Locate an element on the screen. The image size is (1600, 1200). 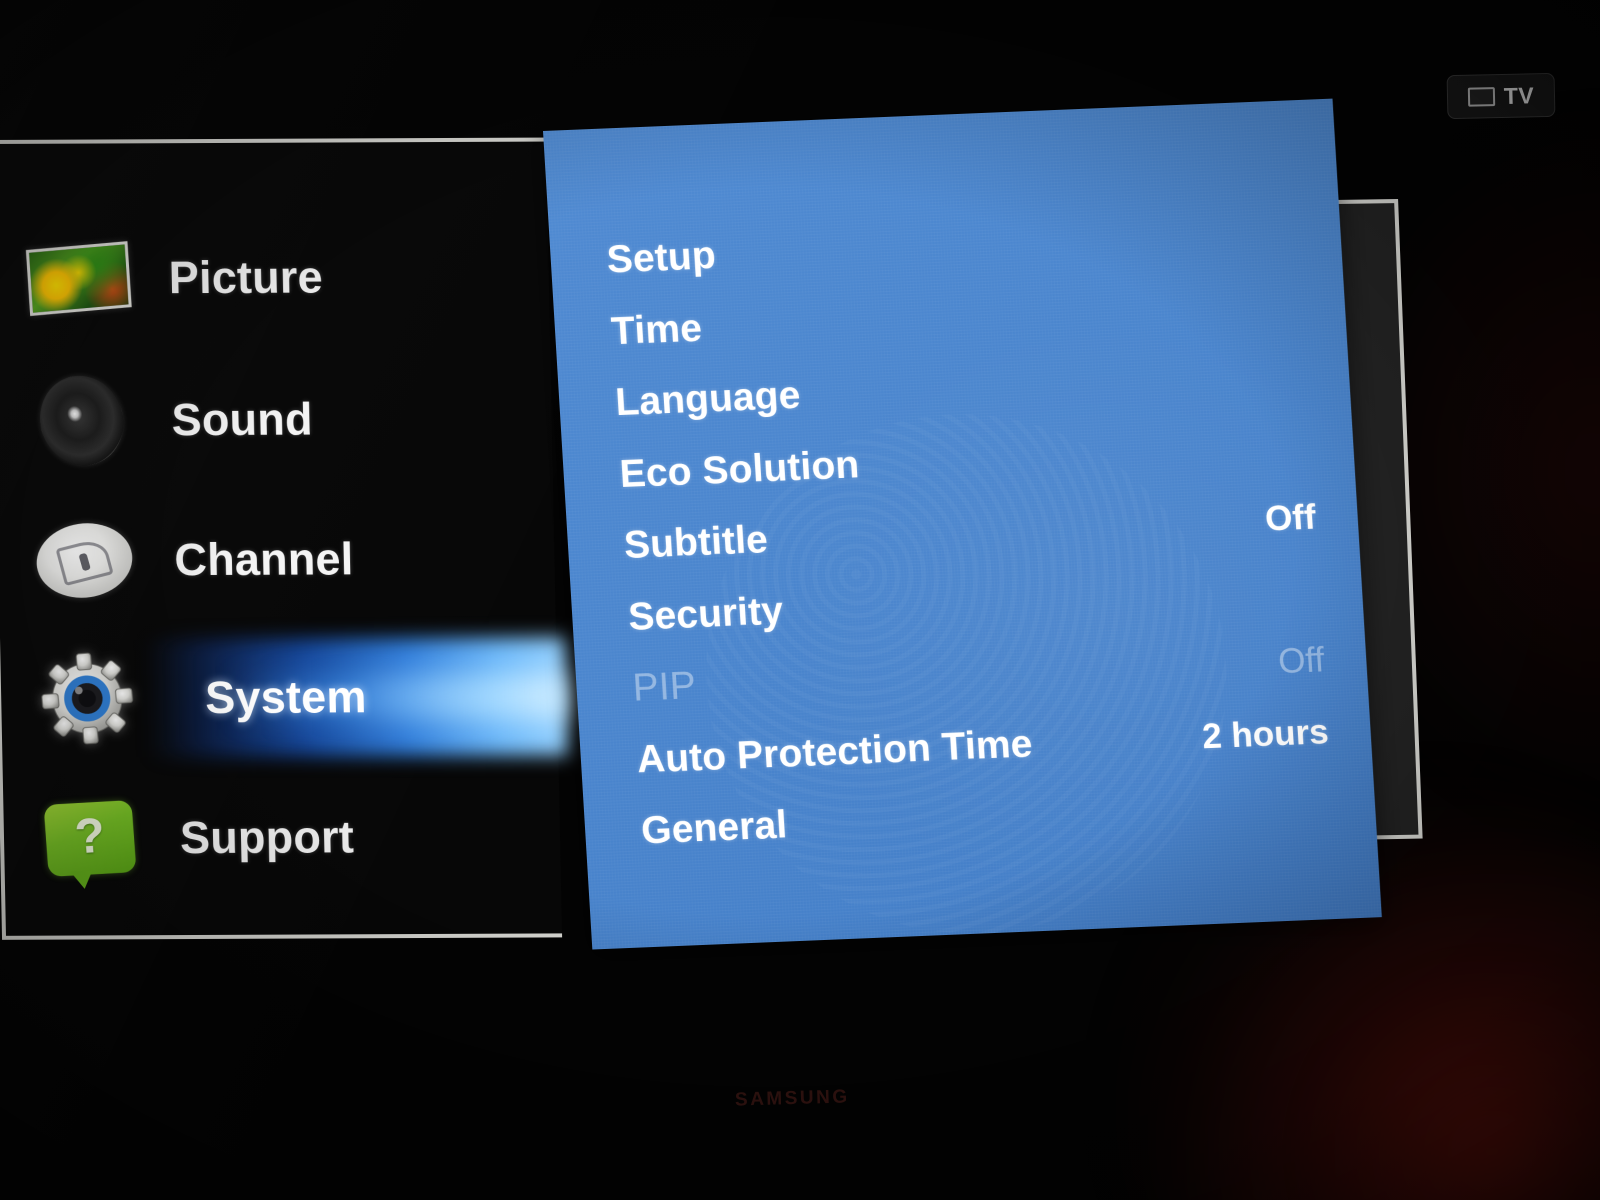
sidebar-icon-slot: ? is located at coordinates (90, 838).